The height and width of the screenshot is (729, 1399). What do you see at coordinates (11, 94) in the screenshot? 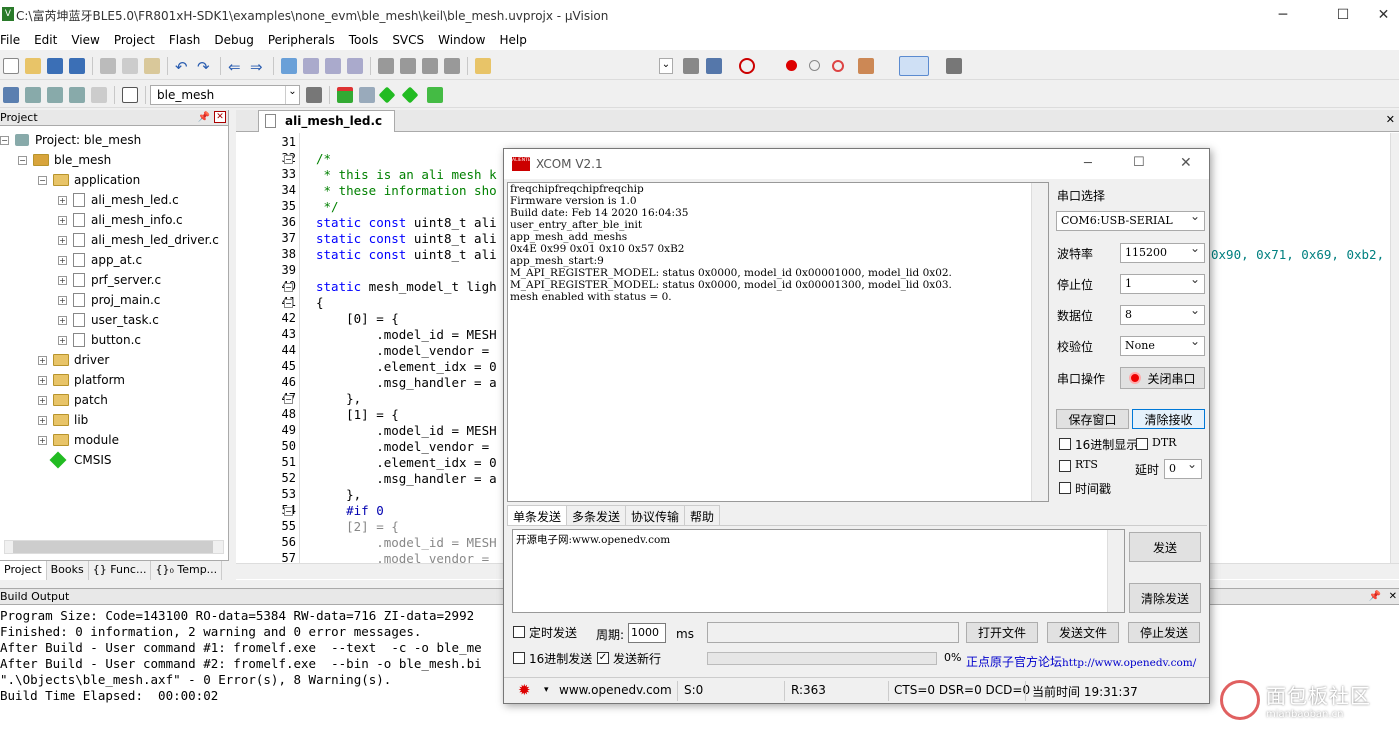
I see `translate-icon` at bounding box center [11, 94].